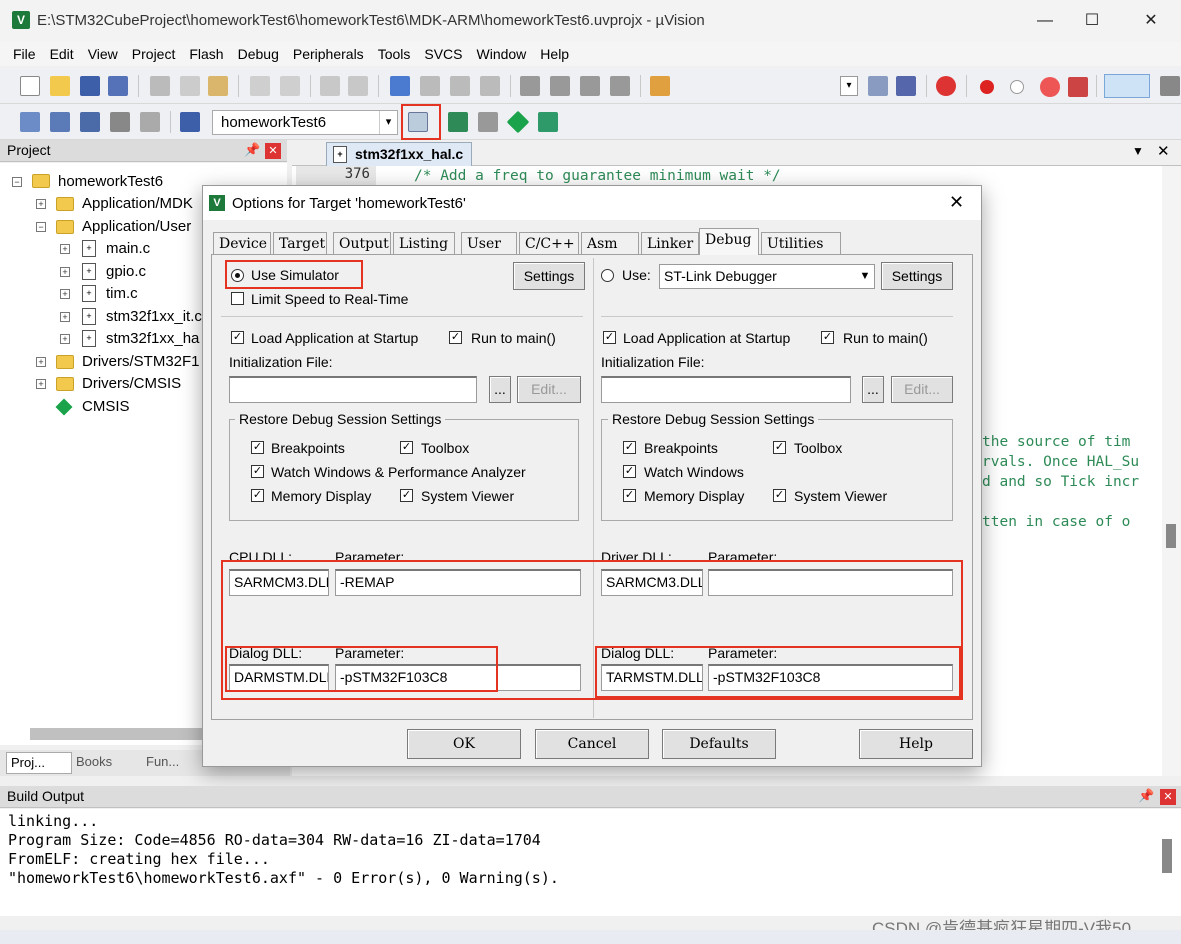 This screenshot has width=1181, height=944. I want to click on find-icon, so click(878, 86).